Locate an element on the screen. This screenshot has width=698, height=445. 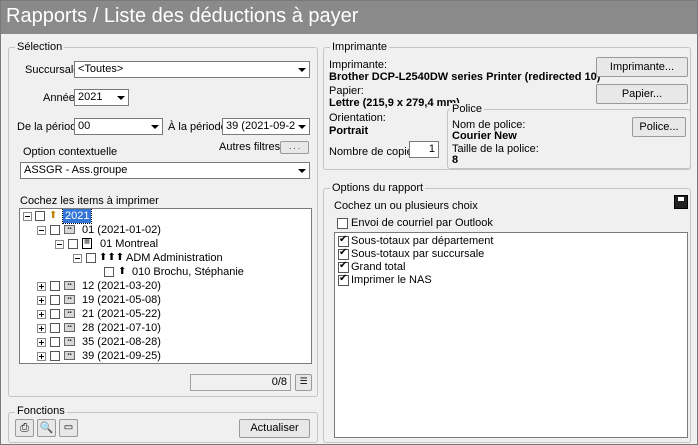
option-checkbox-succ is located at coordinates (343, 253).